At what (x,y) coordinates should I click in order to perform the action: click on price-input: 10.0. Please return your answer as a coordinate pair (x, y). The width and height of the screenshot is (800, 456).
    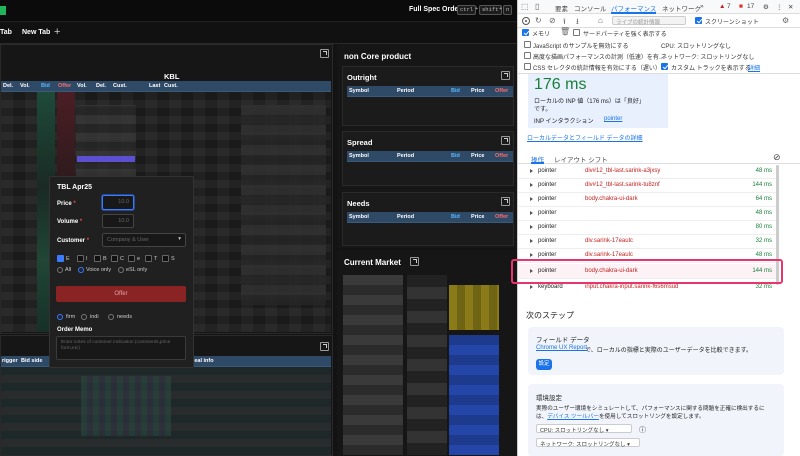
    Looking at the image, I should click on (118, 202).